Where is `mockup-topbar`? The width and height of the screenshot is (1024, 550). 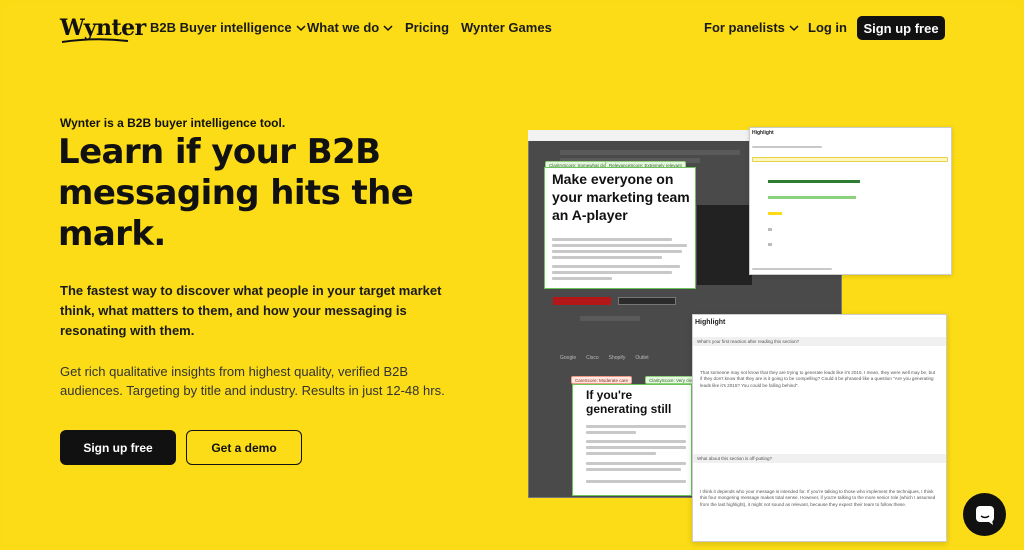
mockup-topbar is located at coordinates (641, 135).